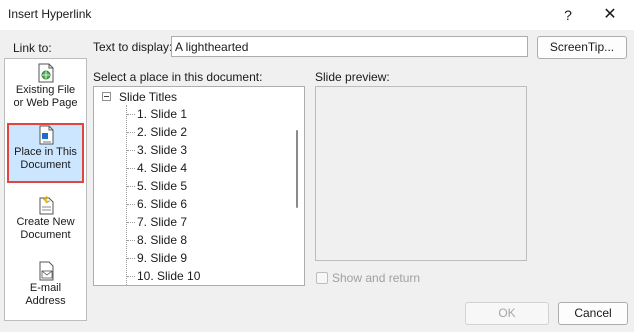  Describe the element at coordinates (45, 90) in the screenshot. I see `link-existing-file-line1: Existing File` at that location.